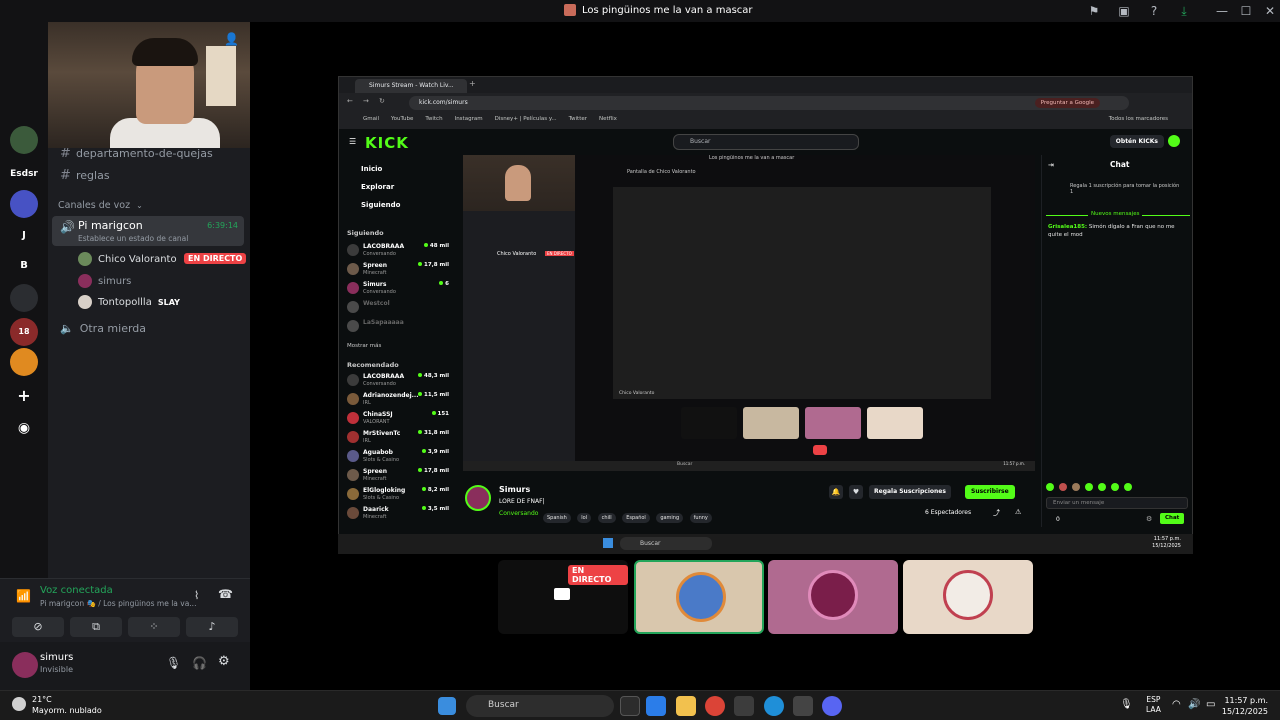  I want to click on channel-row: Daarick Minecraft 3,5 mil, so click(398, 514).